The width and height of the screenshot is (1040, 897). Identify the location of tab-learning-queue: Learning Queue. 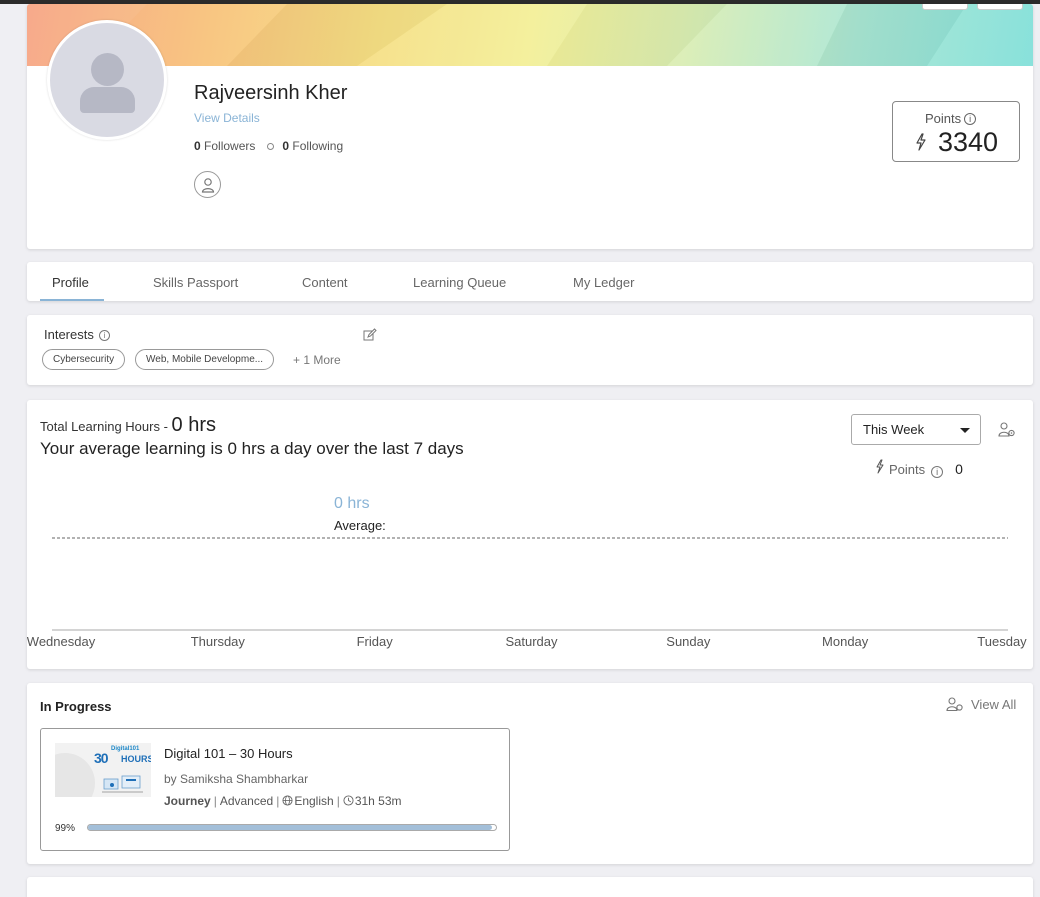
(459, 282).